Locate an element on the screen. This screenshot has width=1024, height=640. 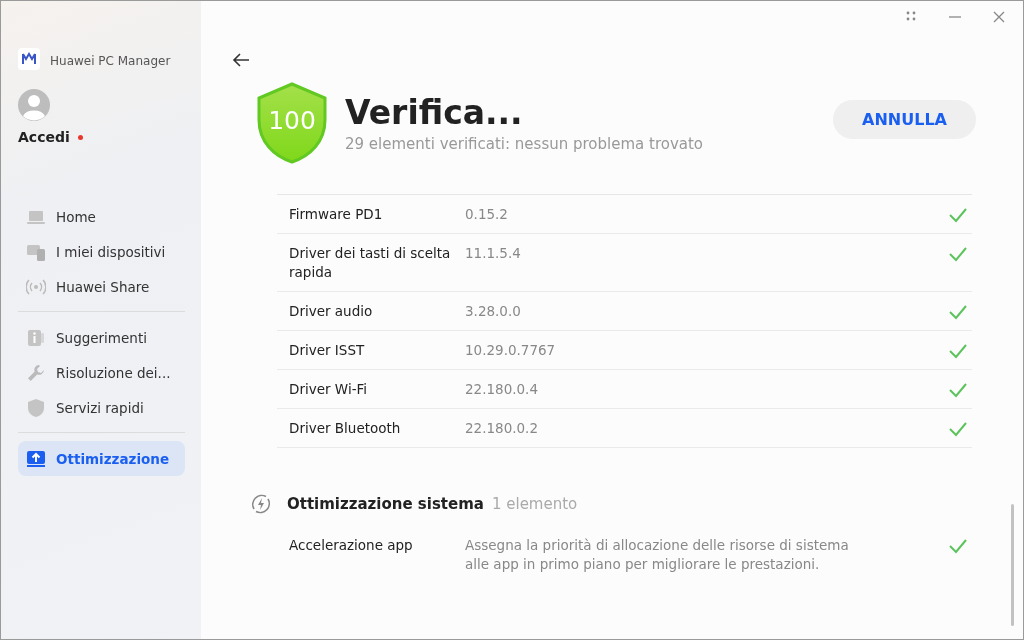
item-detail: 10.29.0.7767 is located at coordinates (511, 350).